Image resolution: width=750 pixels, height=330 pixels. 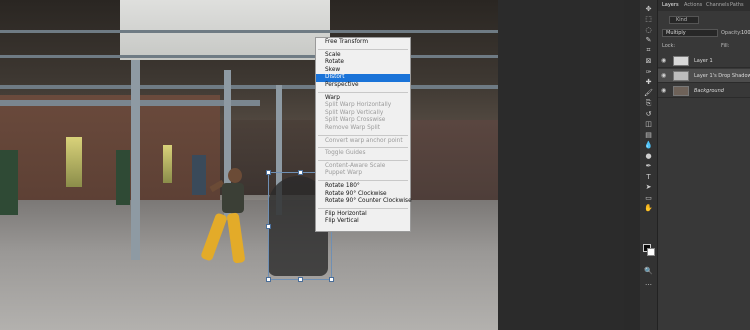 I want to click on clone-stamp-icon: ⎘, so click(x=648, y=103).